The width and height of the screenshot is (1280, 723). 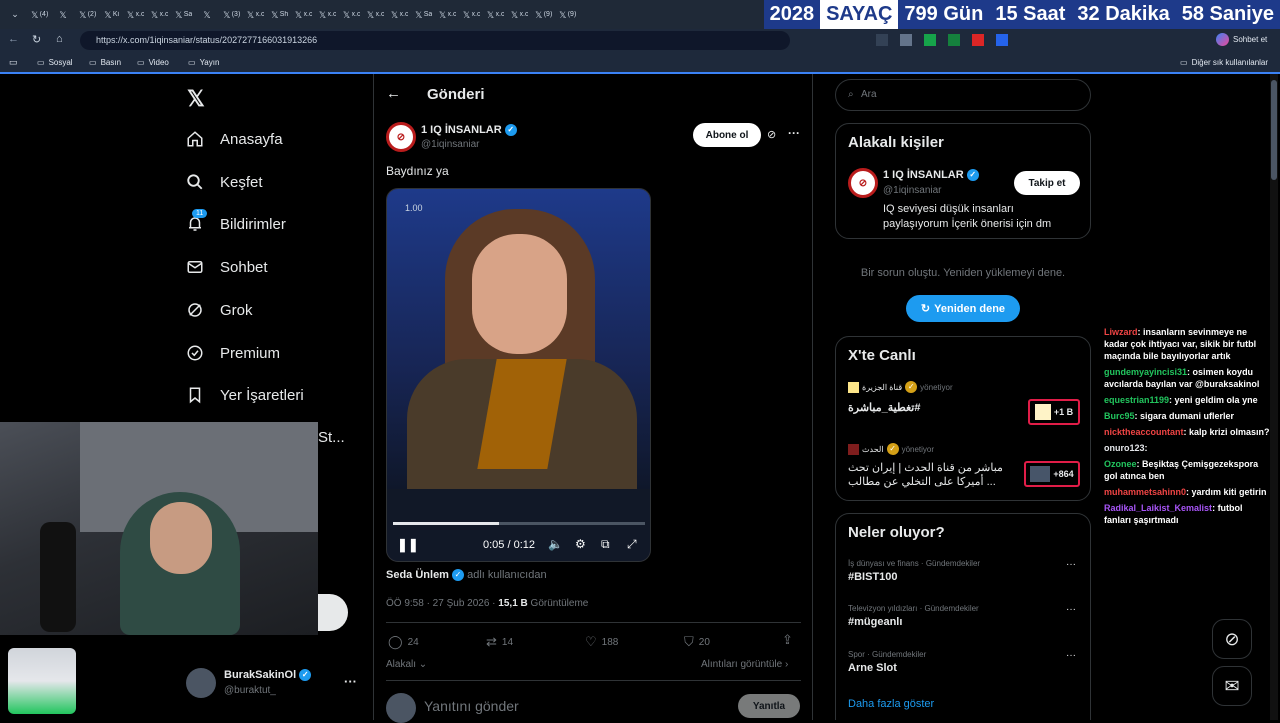 I want to click on tab-menu-button: ⌄, so click(x=15, y=15).